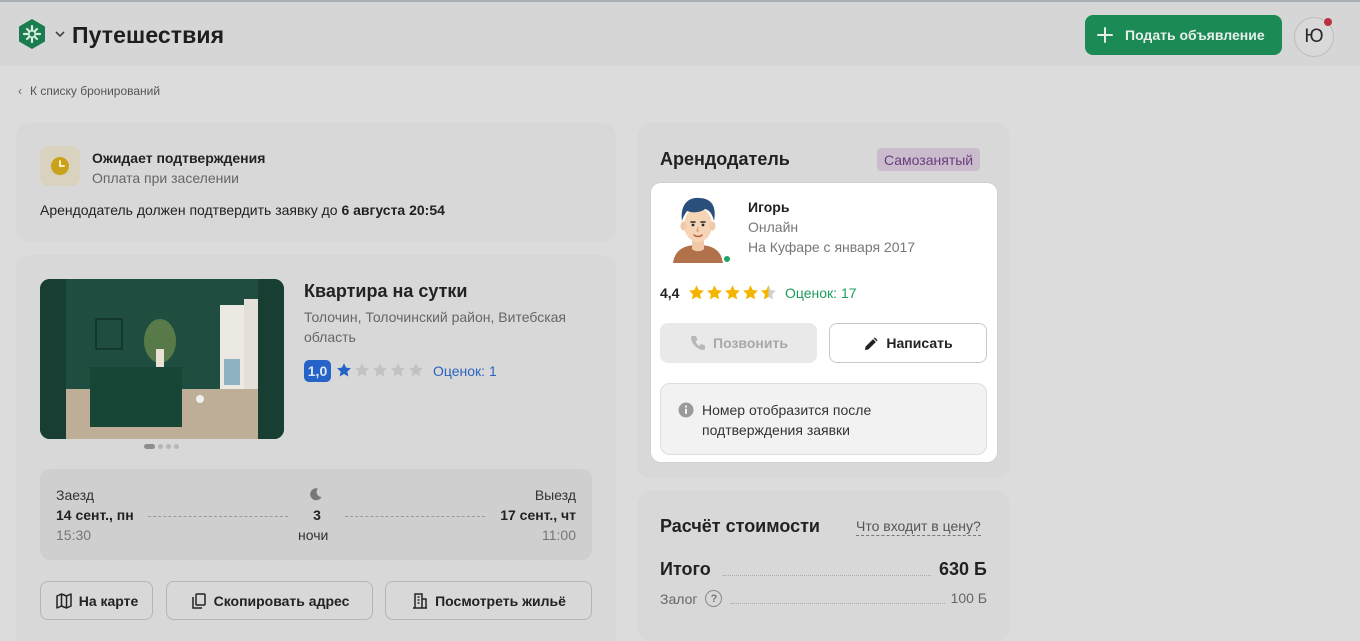 The image size is (1360, 641). I want to click on checkout-date: 17 сент., чт, so click(538, 515).